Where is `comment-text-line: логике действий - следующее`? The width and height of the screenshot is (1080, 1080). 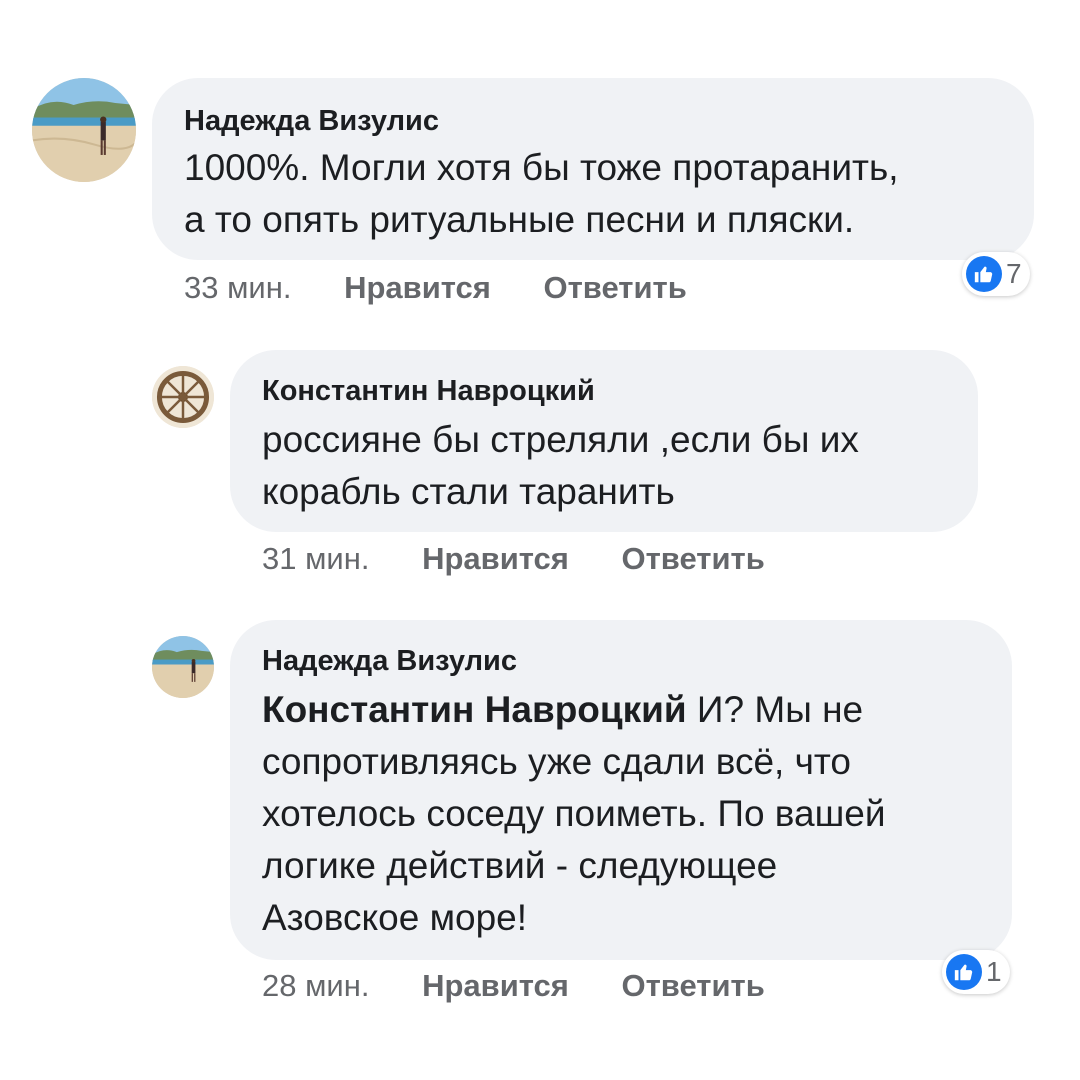
comment-text-line: логике действий - следующее is located at coordinates (520, 865).